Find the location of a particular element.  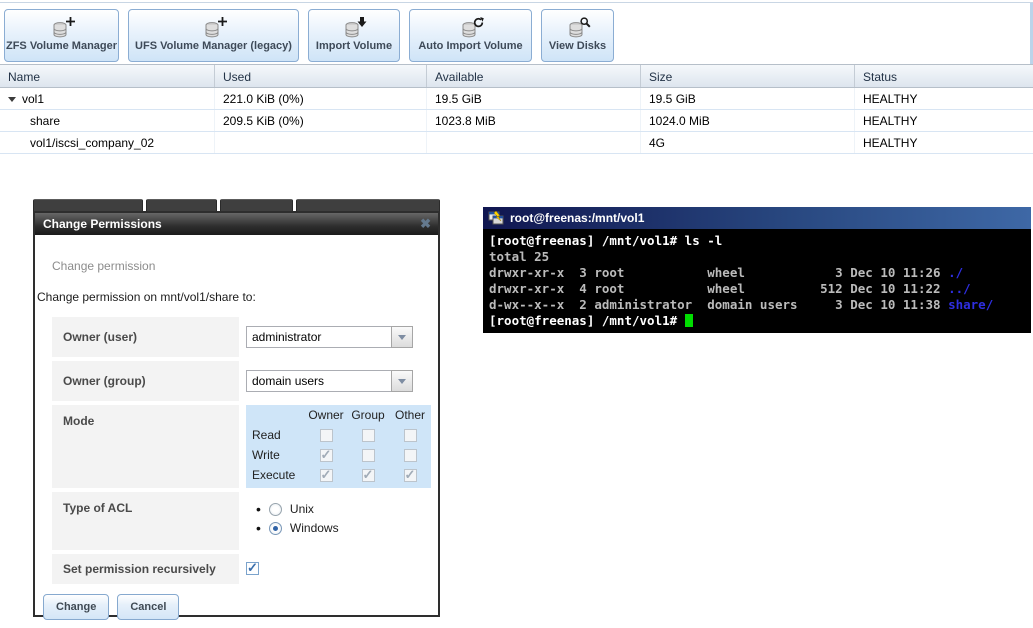

owner-group-select: domain users is located at coordinates (329, 381).